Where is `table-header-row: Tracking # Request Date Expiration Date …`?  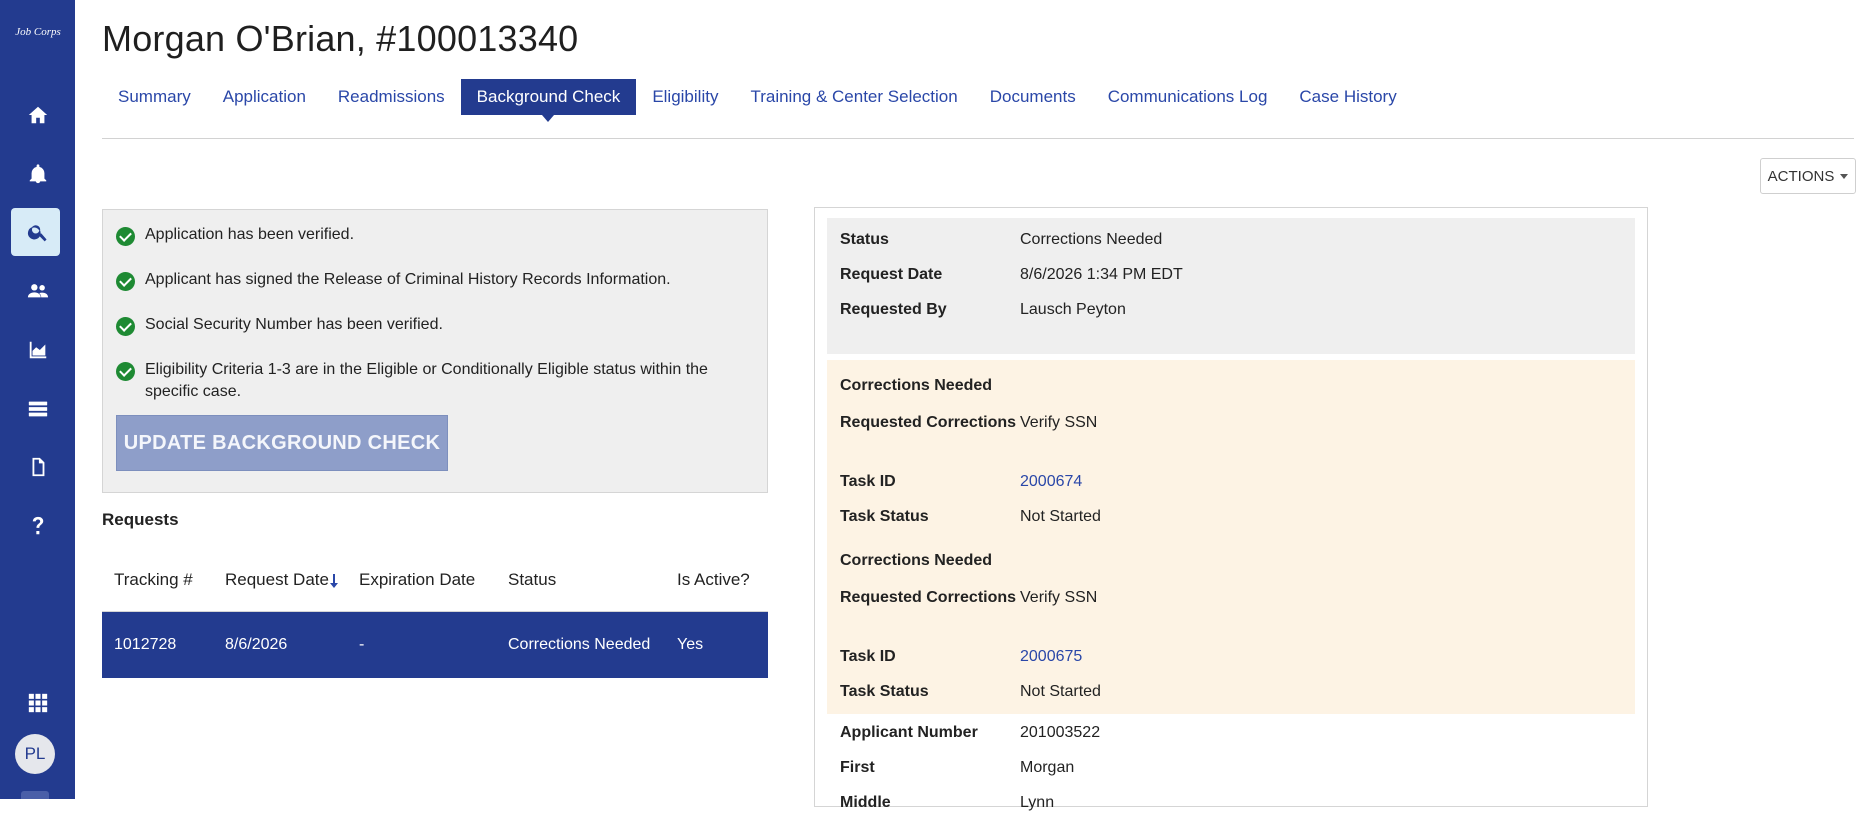
table-header-row: Tracking # Request Date Expiration Date … is located at coordinates (435, 580).